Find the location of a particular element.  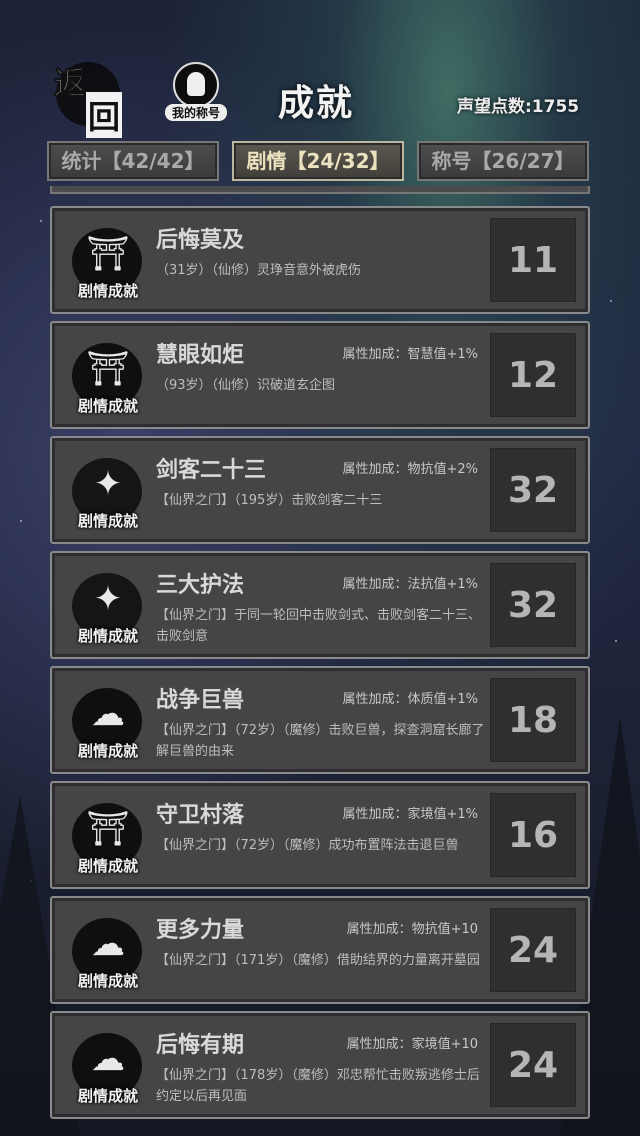

achievement-description: 【仙界之门】（72岁）（魔修）成功布置阵法击退巨兽 is located at coordinates (307, 845).